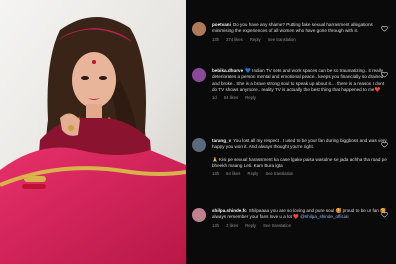 Image resolution: width=396 pixels, height=264 pixels. Describe the element at coordinates (338, 210) in the screenshot. I see `smiling-hearts-emoji: 🥰` at that location.